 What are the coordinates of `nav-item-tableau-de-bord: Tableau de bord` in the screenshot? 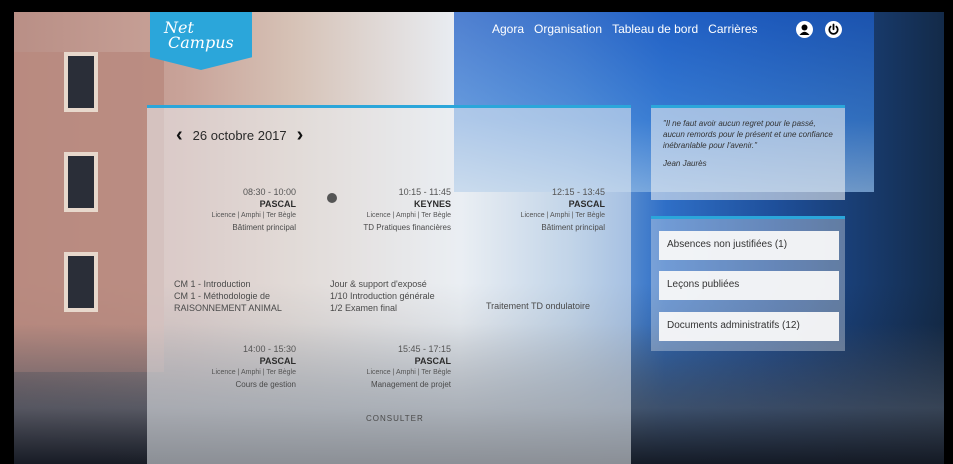 It's located at (655, 29).